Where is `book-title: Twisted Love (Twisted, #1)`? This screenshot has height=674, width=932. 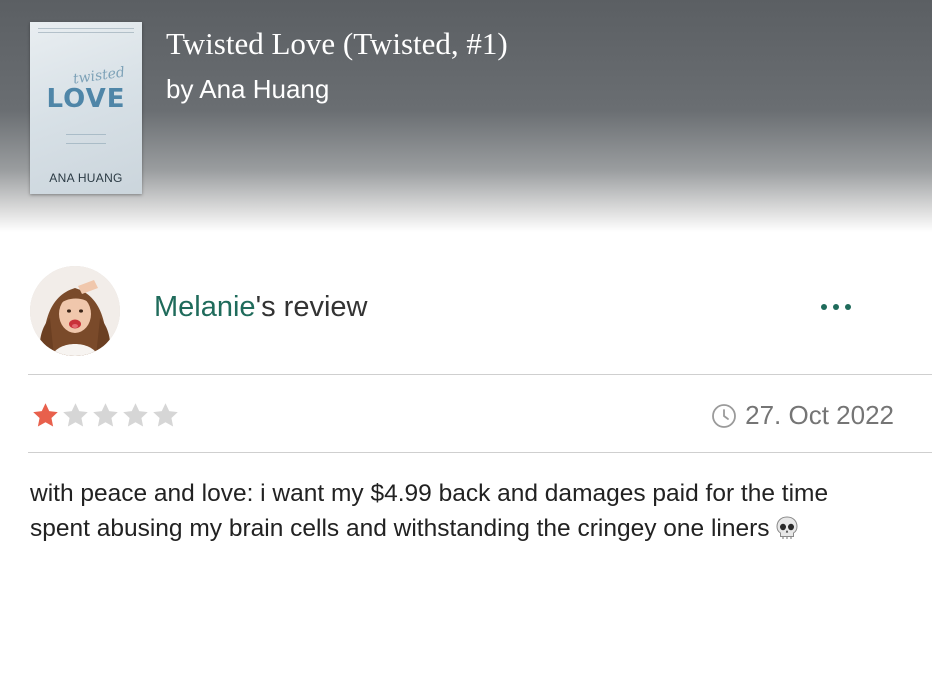
book-title: Twisted Love (Twisted, #1) is located at coordinates (337, 44).